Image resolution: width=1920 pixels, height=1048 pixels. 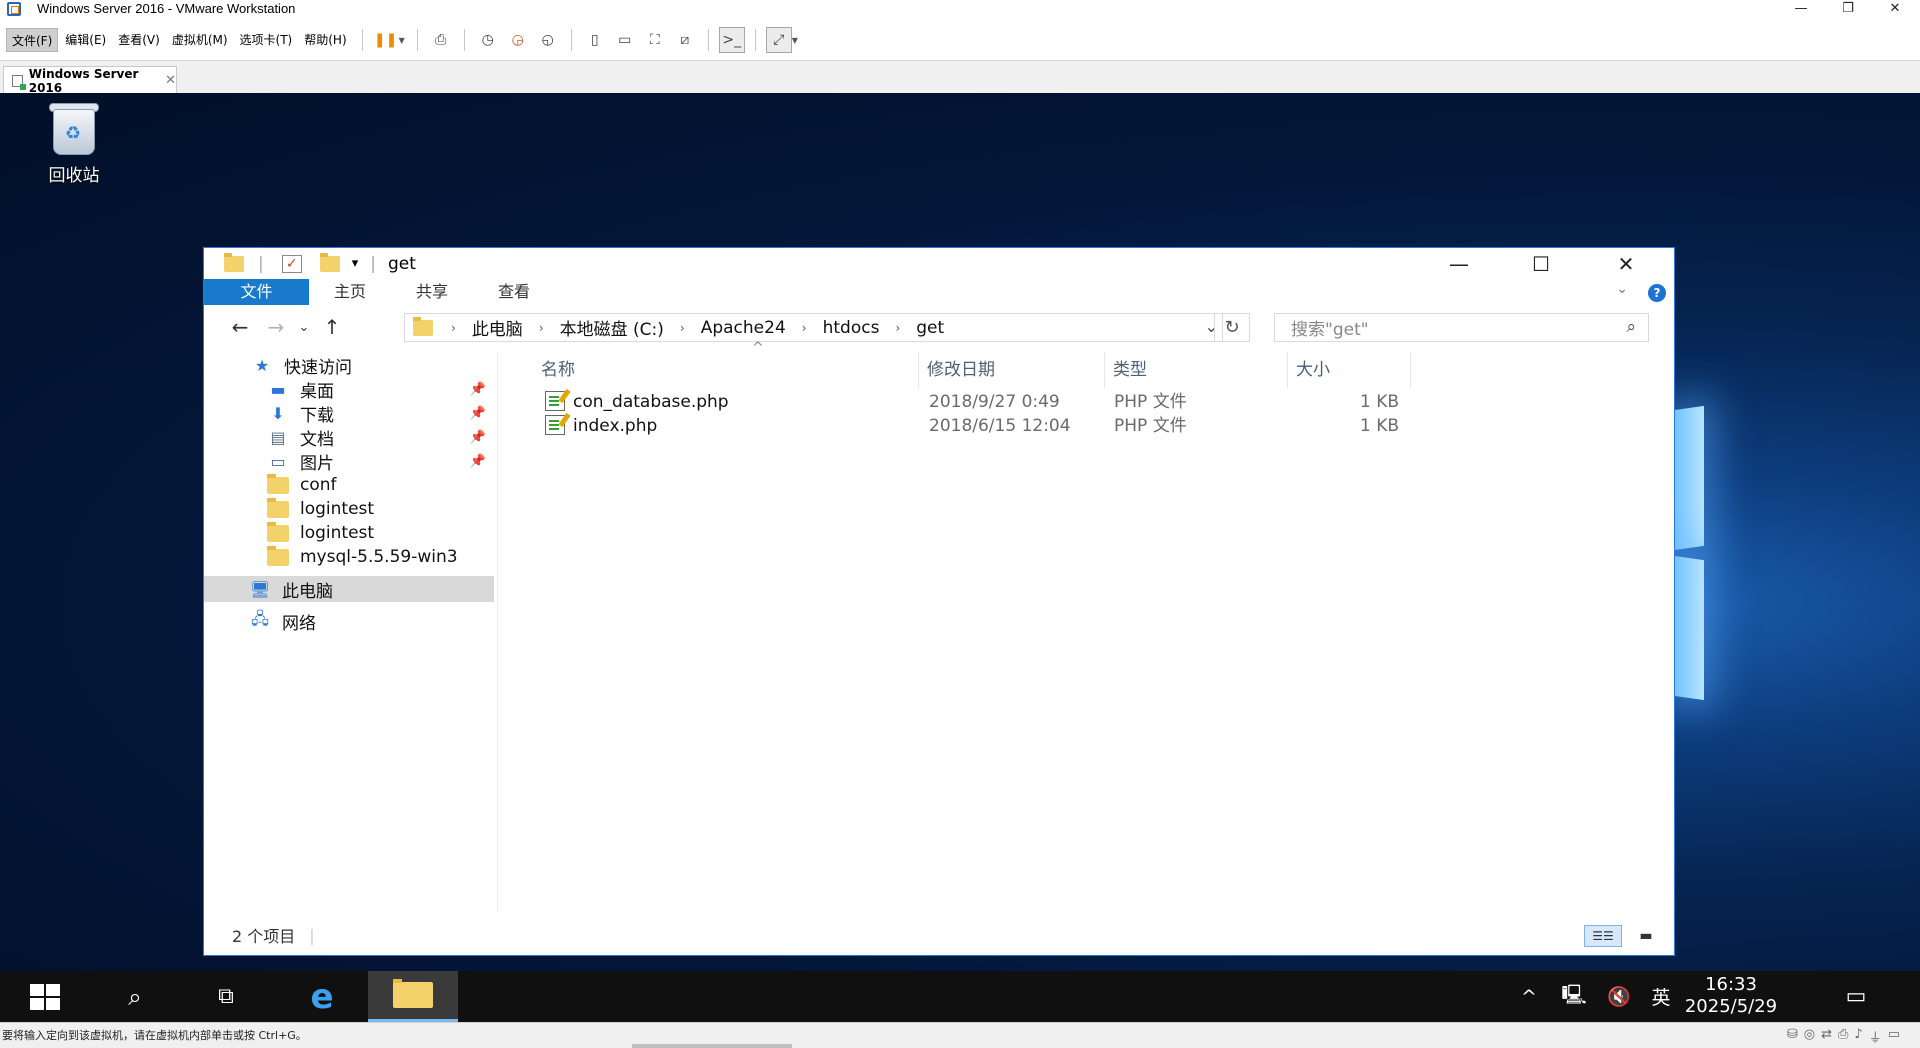 What do you see at coordinates (266, 40) in the screenshot?
I see `menu-tabs: 选项卡(T)` at bounding box center [266, 40].